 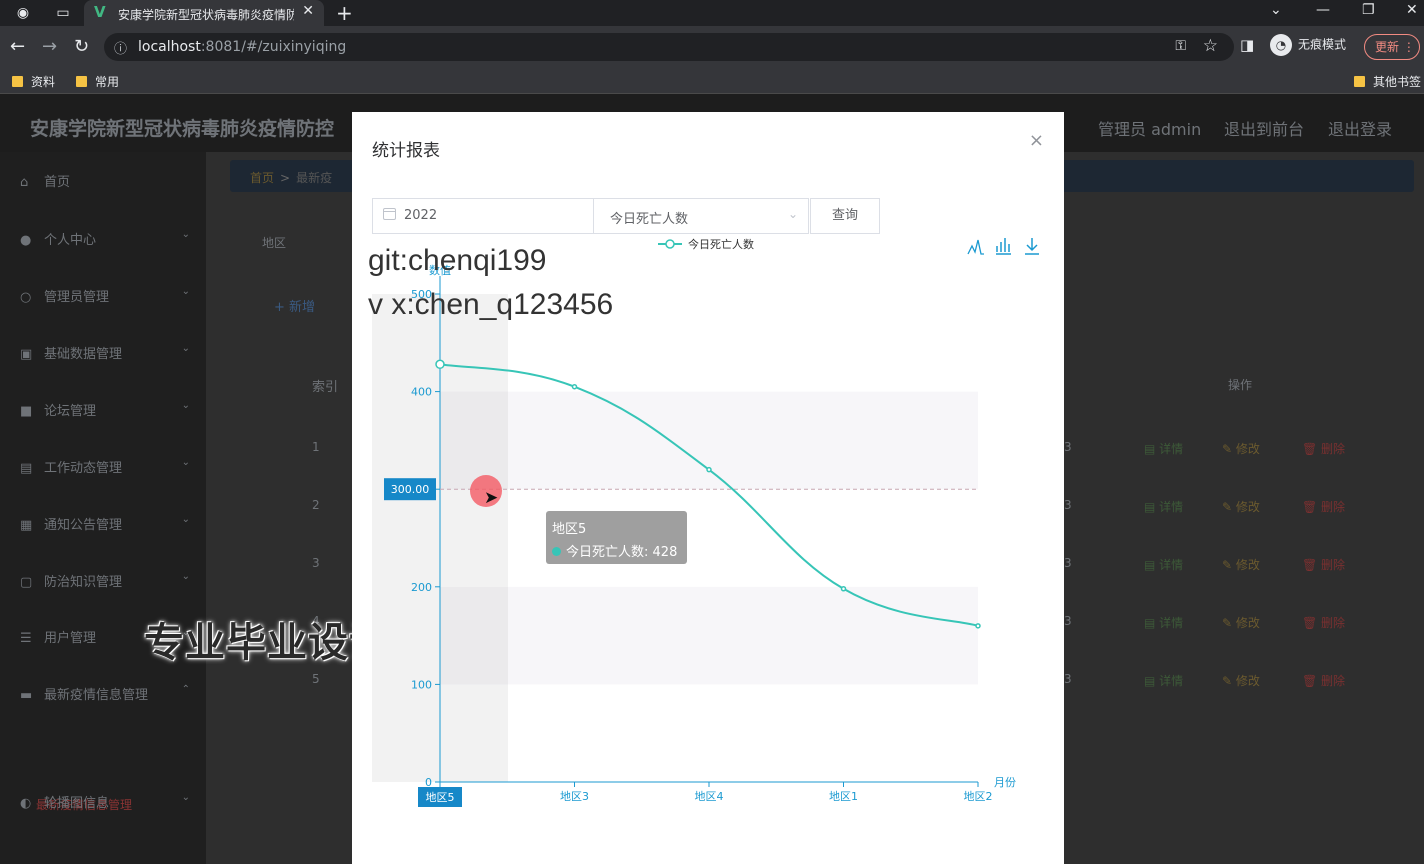 I want to click on window-close-icon: ✕, so click(x=1412, y=10).